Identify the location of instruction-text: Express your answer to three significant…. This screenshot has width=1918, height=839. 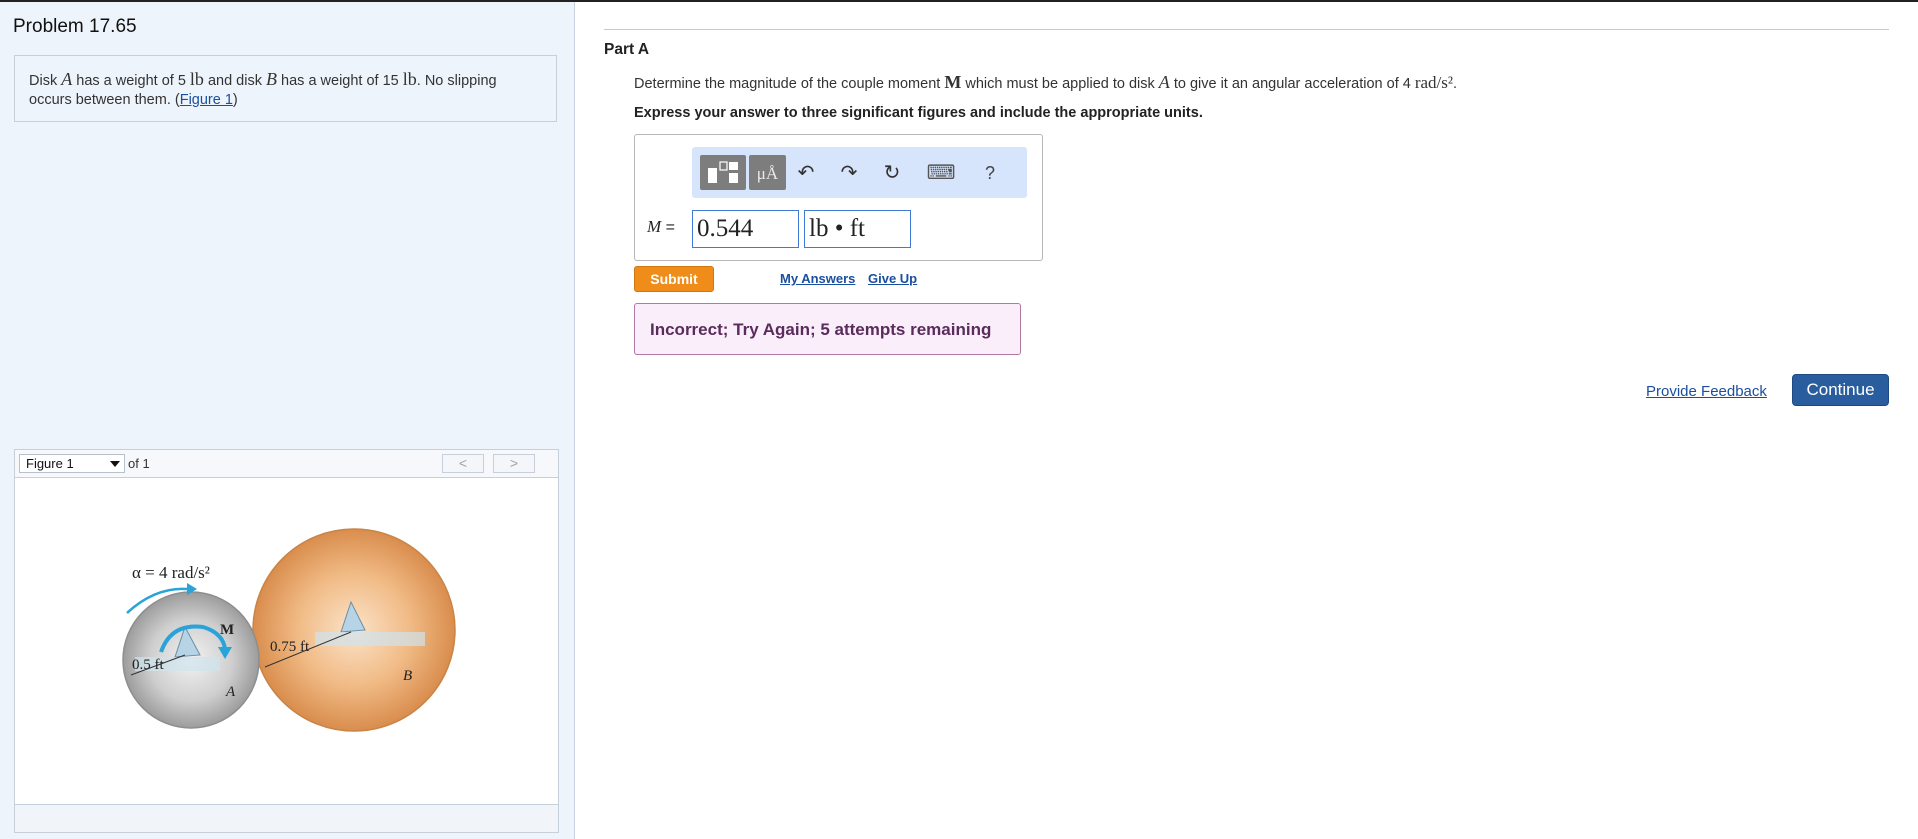
(918, 113).